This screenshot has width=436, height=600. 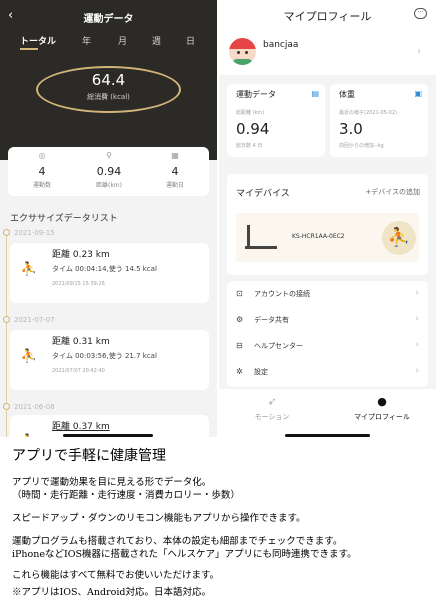 I want to click on my-device-card: マイデバイス +デバイスの追加 KS-HCR1AA-0EC2 ⛹, so click(x=327, y=224).